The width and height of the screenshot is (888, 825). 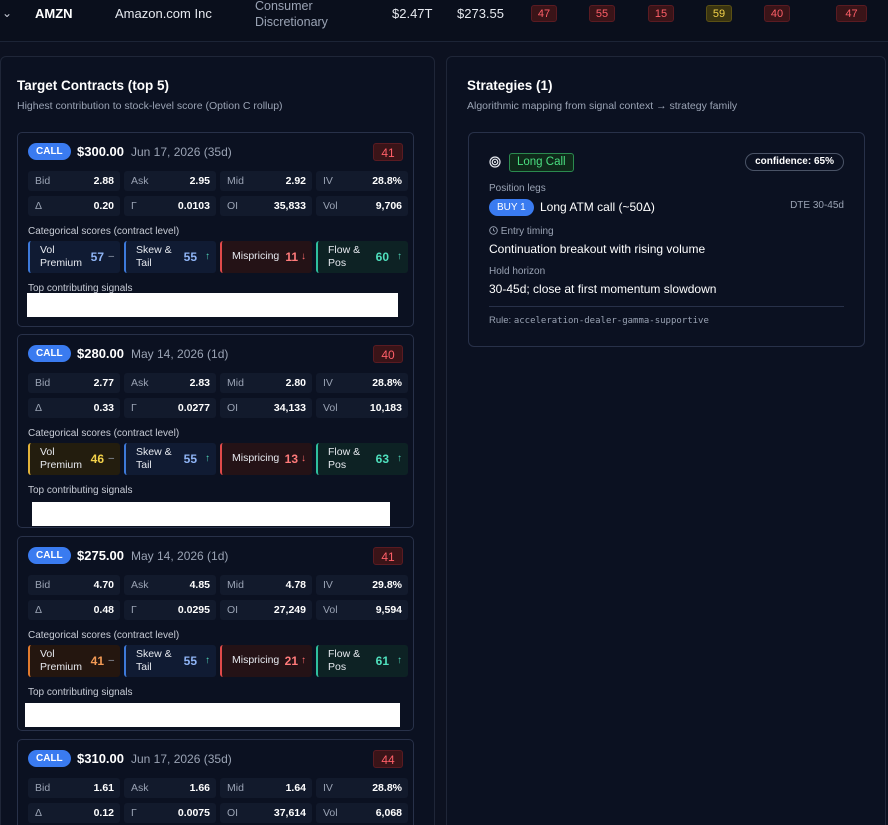 What do you see at coordinates (266, 661) in the screenshot?
I see `mispricing-score: Mispricing 21 ↑` at bounding box center [266, 661].